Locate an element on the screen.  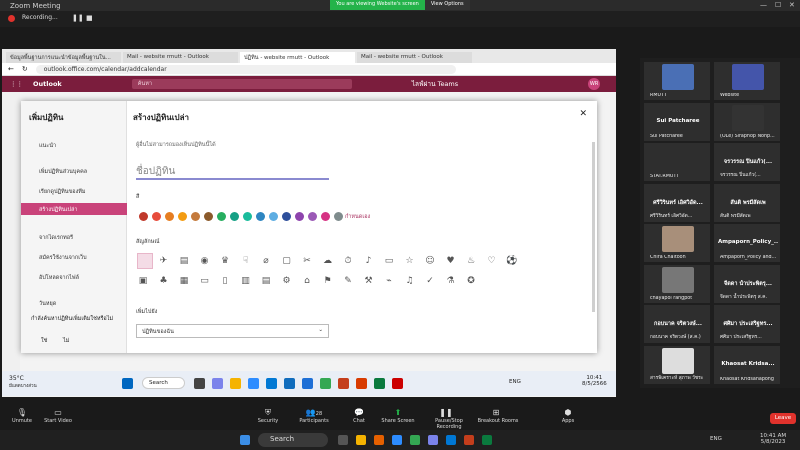
participant-tile: Khaosat Kridsa... Khaosat Kridsanapong is located at coordinates (747, 364).